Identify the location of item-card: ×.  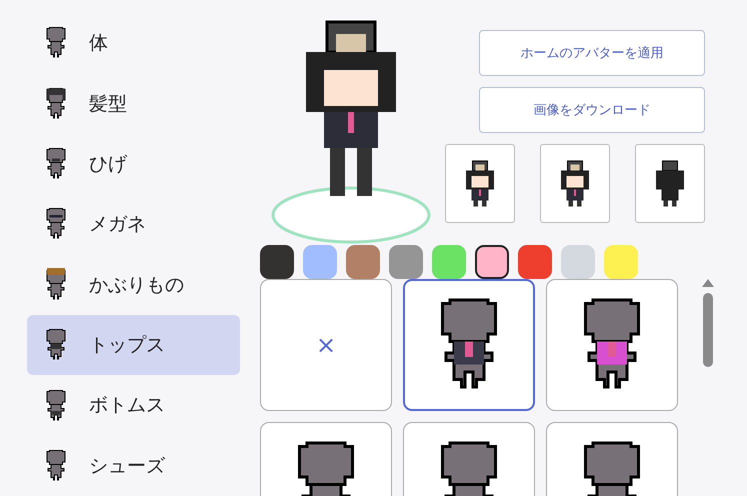
(326, 345).